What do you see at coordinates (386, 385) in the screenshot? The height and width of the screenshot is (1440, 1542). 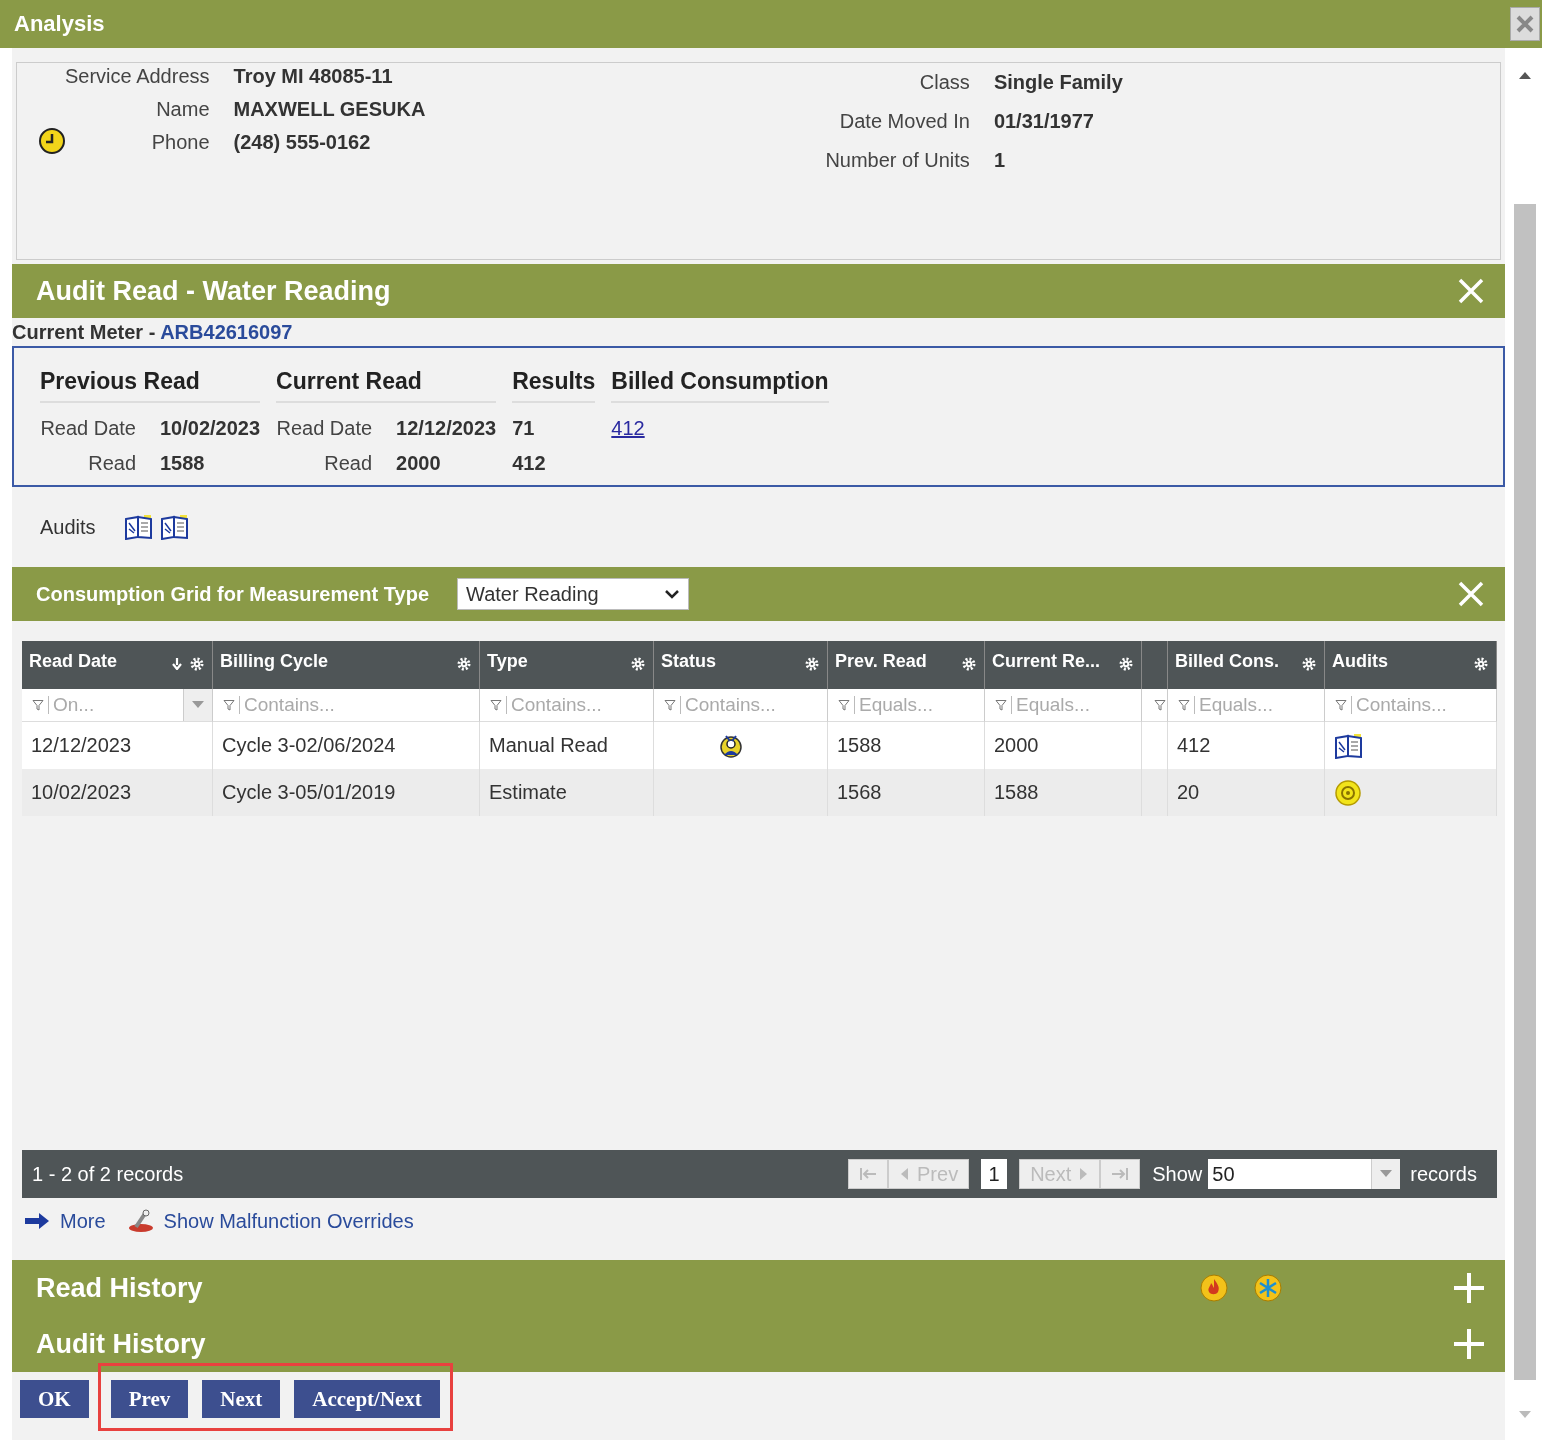 I see `group-heading: Current Read` at bounding box center [386, 385].